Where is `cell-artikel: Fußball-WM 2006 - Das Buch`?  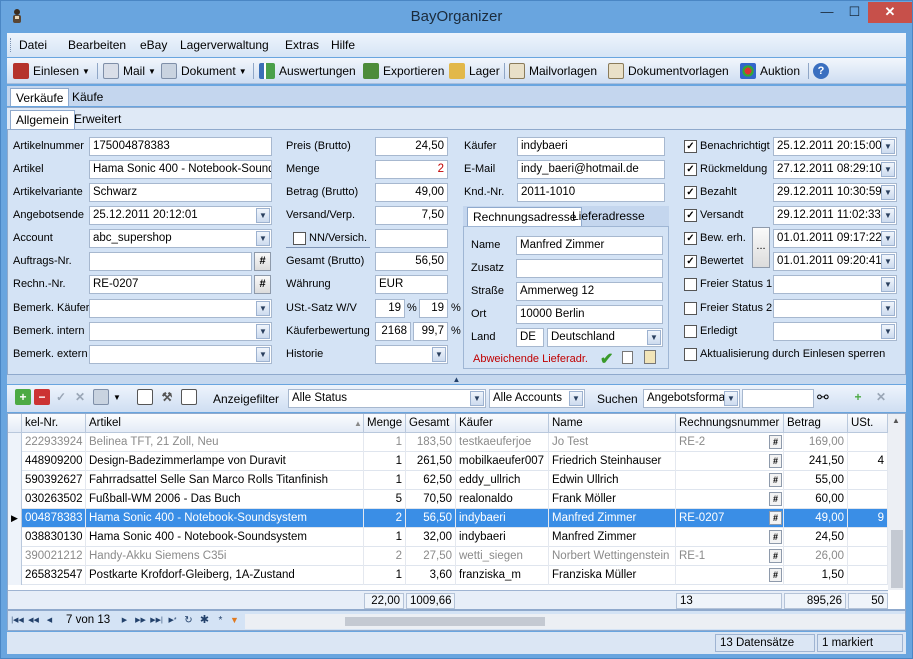
cell-artikel: Fußball-WM 2006 - Das Buch is located at coordinates (225, 499).